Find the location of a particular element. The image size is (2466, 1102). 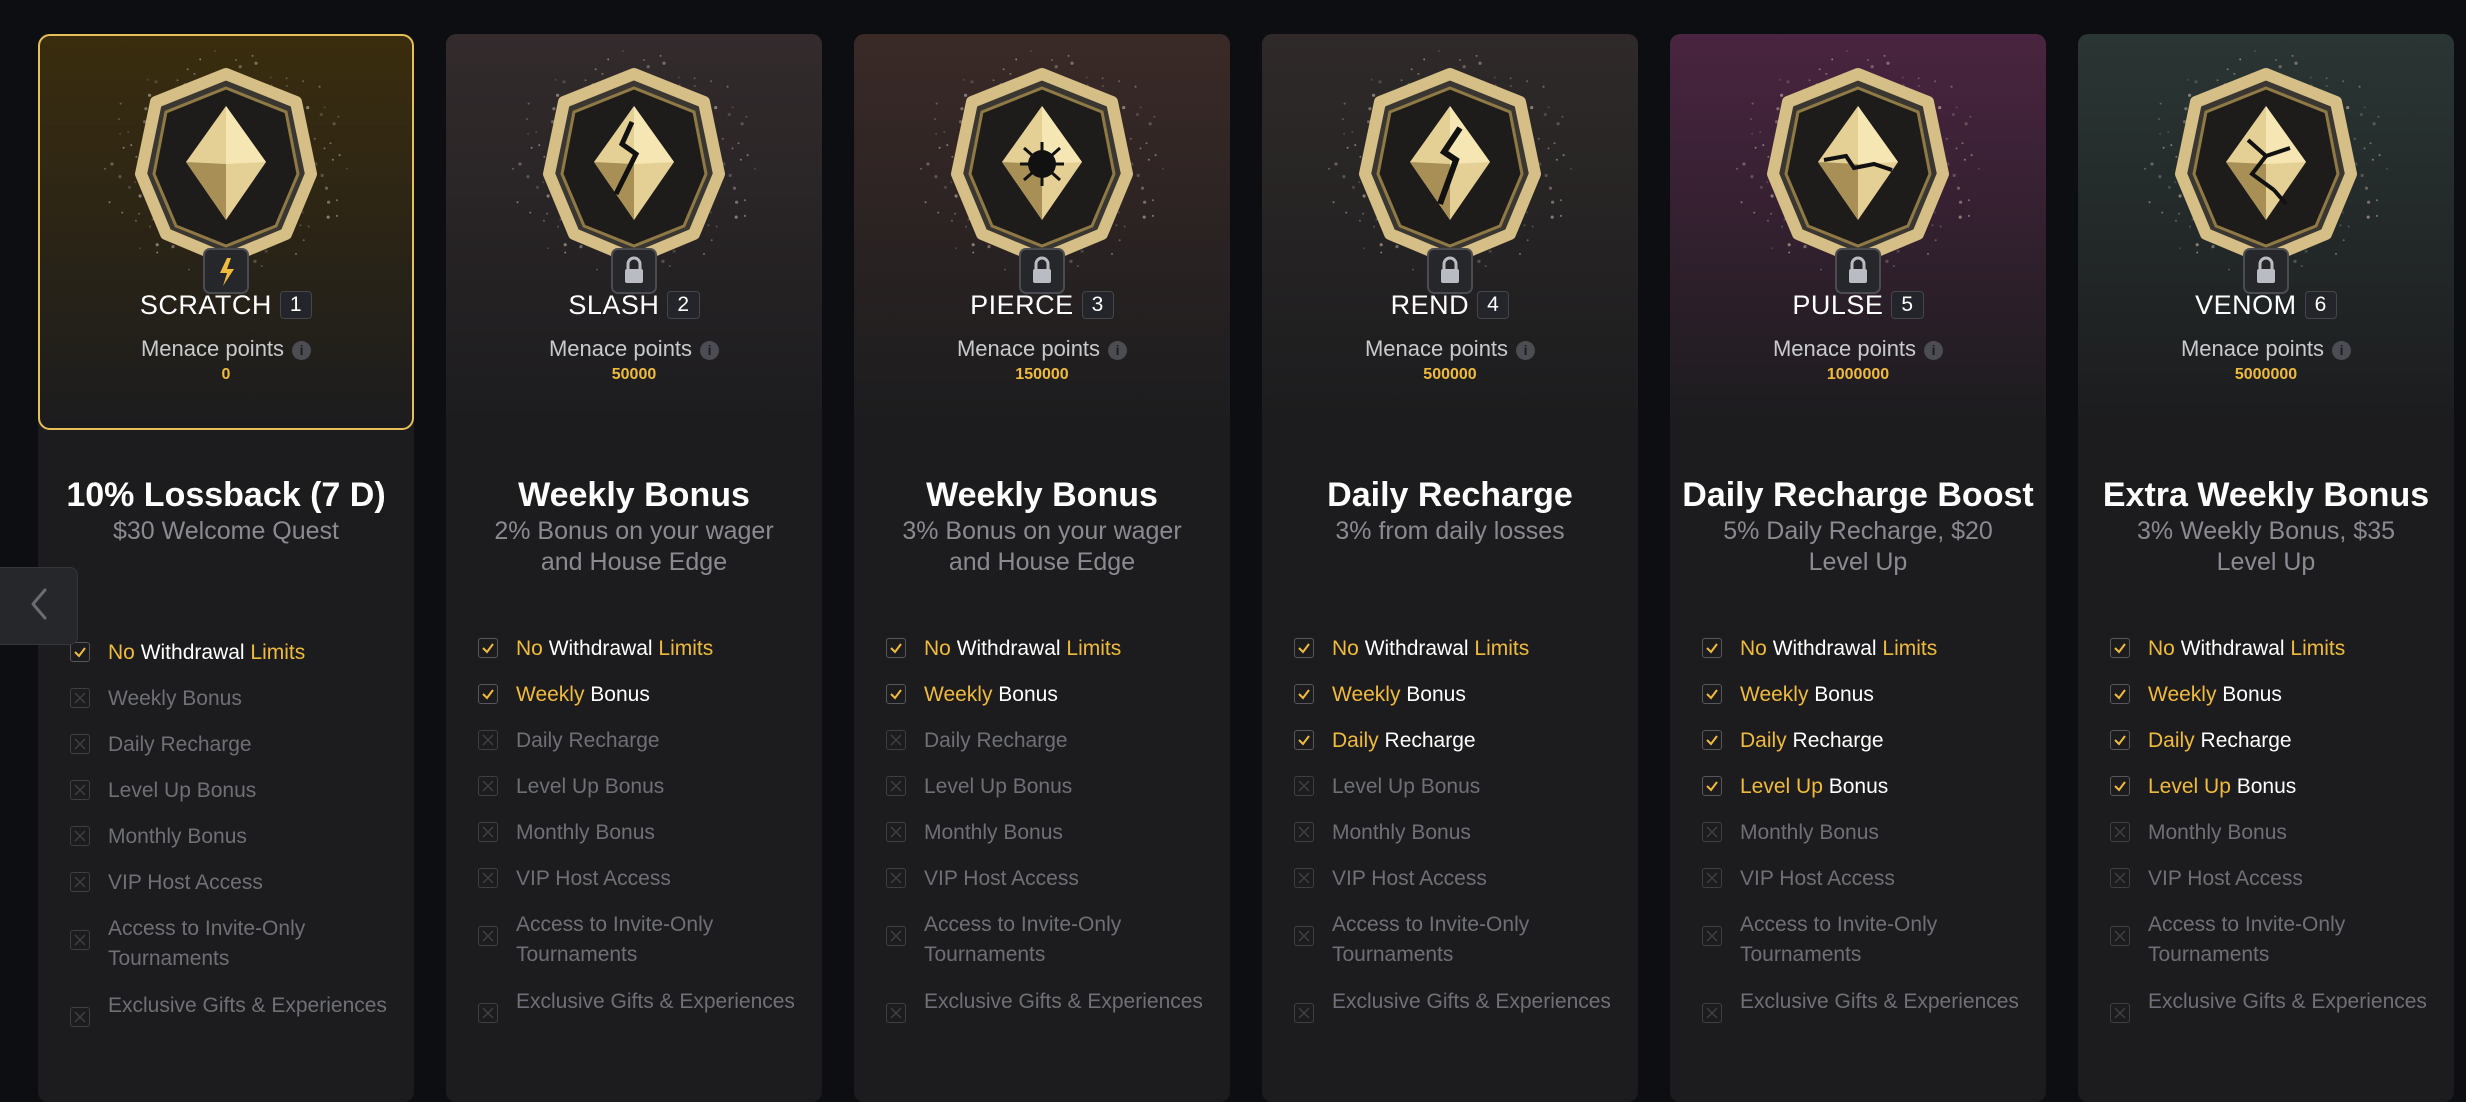

menace-points-value: 1000000 is located at coordinates (1858, 374).